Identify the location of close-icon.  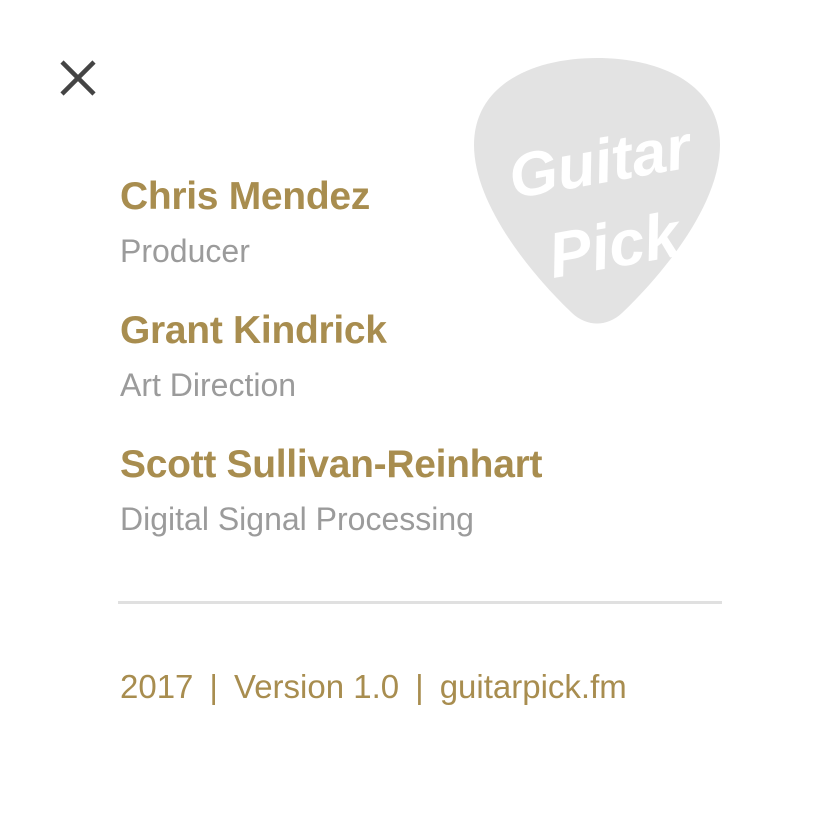
(78, 78).